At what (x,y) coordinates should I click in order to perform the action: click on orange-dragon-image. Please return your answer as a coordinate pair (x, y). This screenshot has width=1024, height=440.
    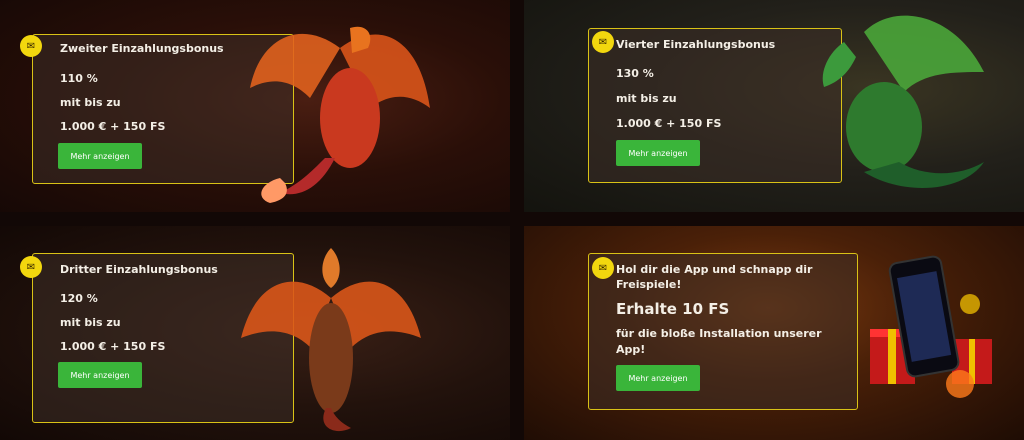
    Looking at the image, I should click on (331, 340).